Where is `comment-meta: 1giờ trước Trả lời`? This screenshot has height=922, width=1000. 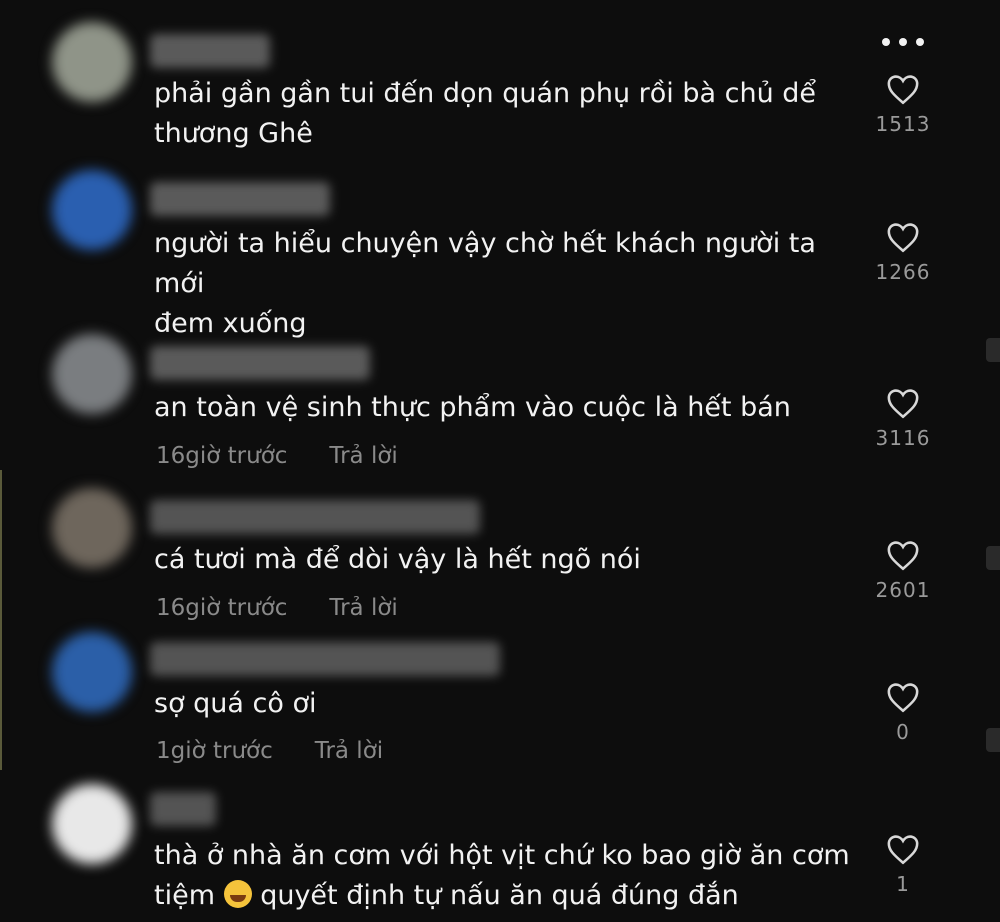 comment-meta: 1giờ trước Trả lời is located at coordinates (269, 751).